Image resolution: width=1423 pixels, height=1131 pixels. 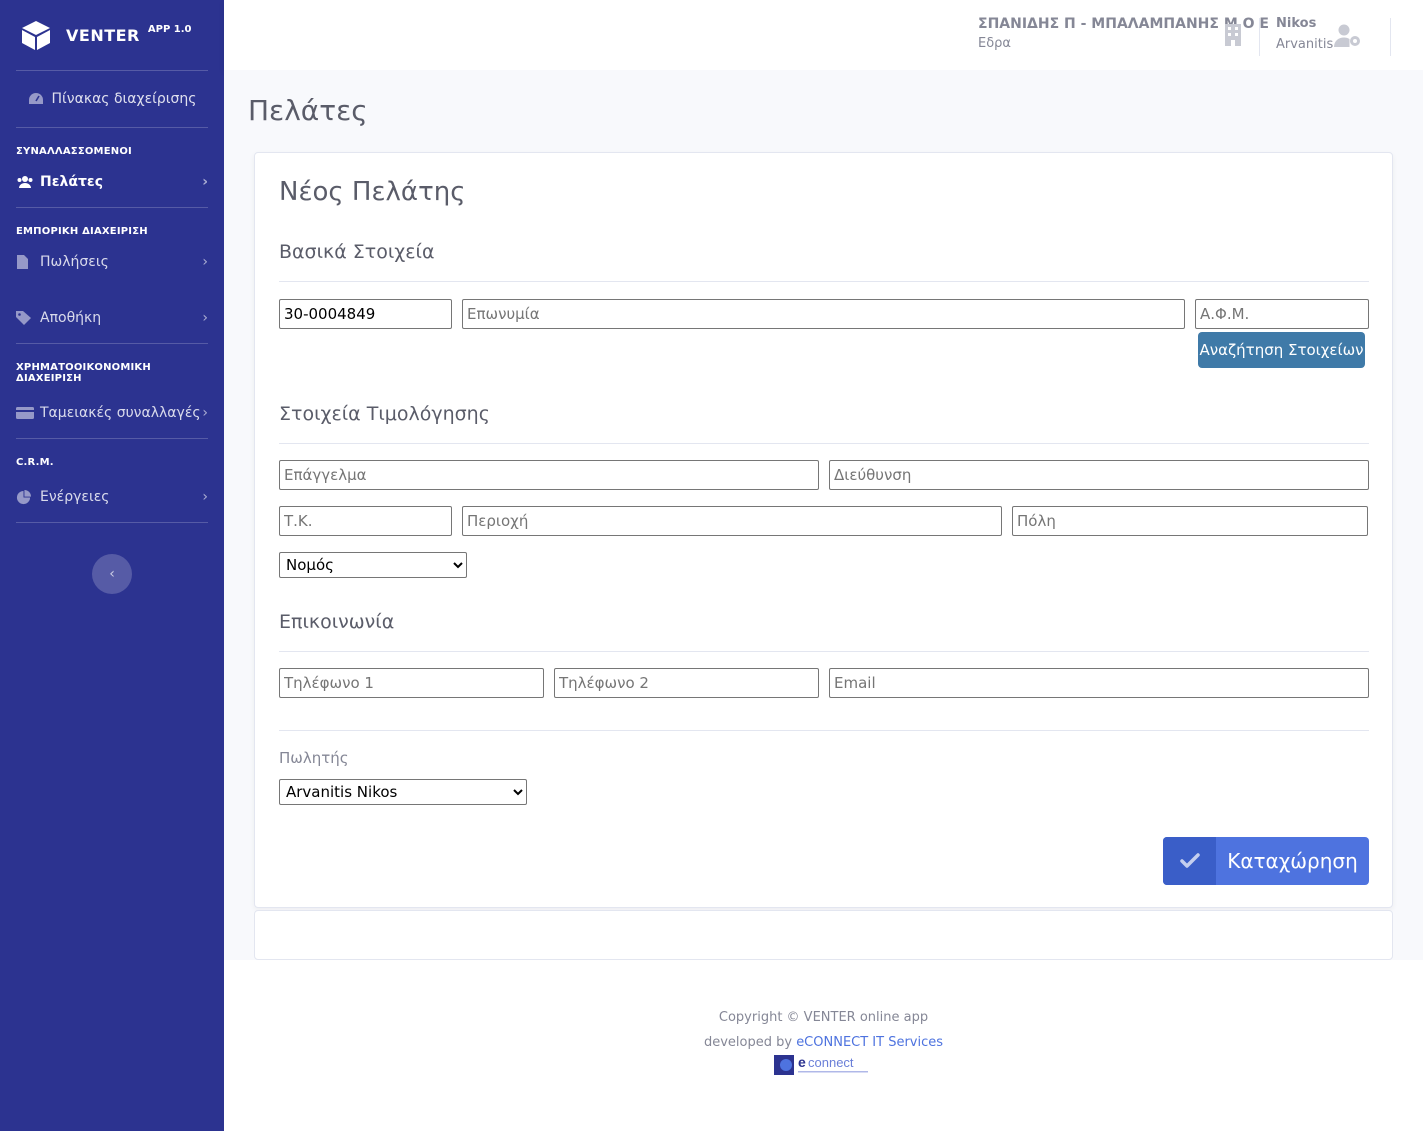 What do you see at coordinates (1296, 23) in the screenshot?
I see `user-first-name: Nikos` at bounding box center [1296, 23].